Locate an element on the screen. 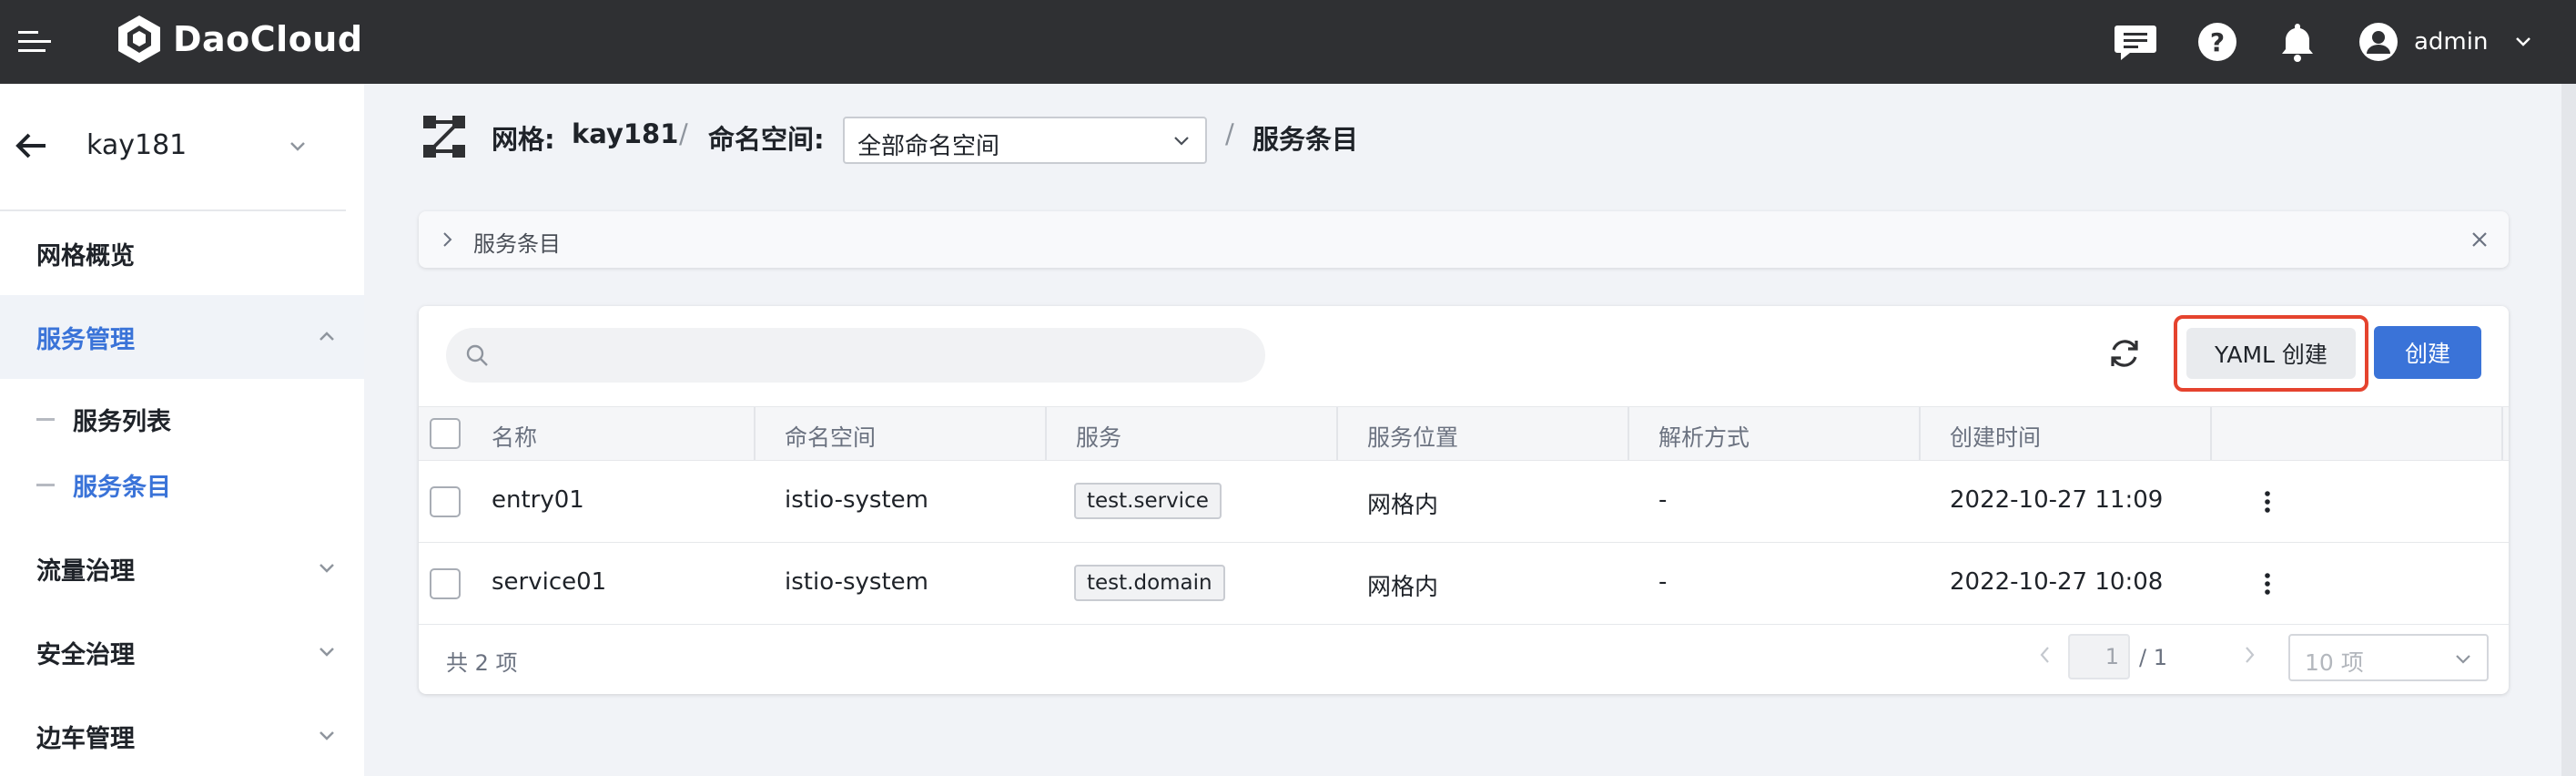 Image resolution: width=2576 pixels, height=776 pixels. service-entry-info-panel: 服务条目 is located at coordinates (1464, 240).